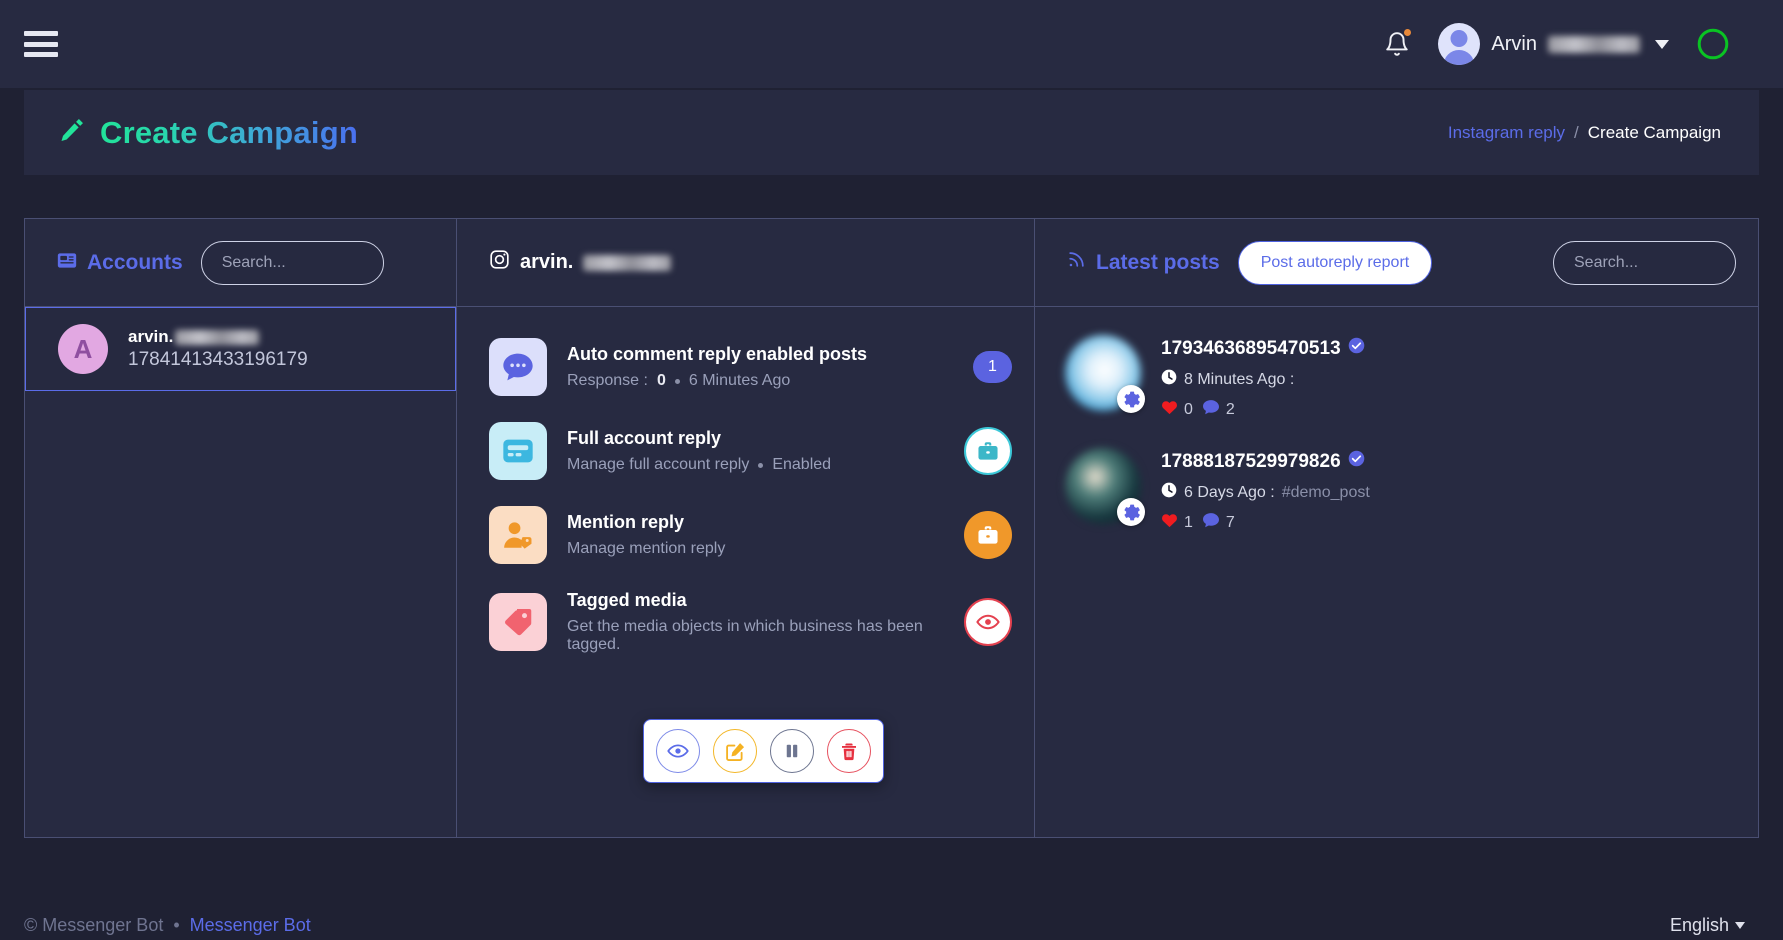  I want to click on post-comments-count: 2, so click(1230, 409).